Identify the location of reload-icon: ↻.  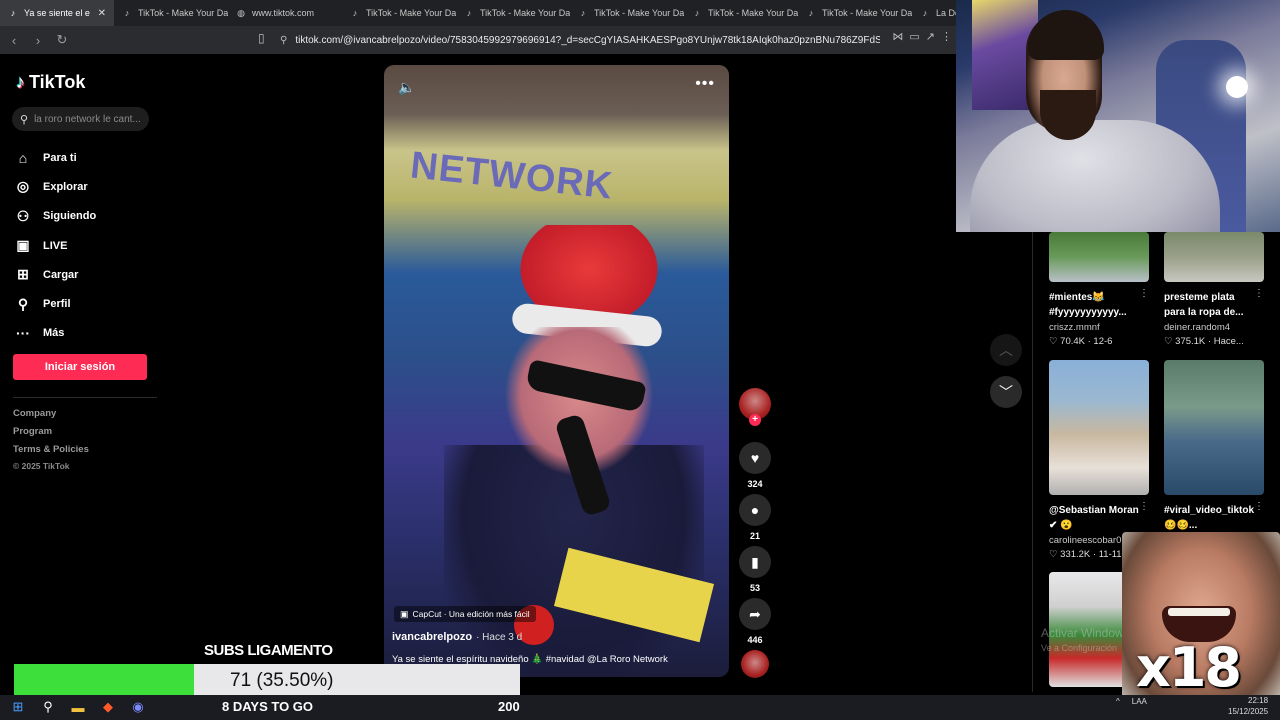
(62, 40).